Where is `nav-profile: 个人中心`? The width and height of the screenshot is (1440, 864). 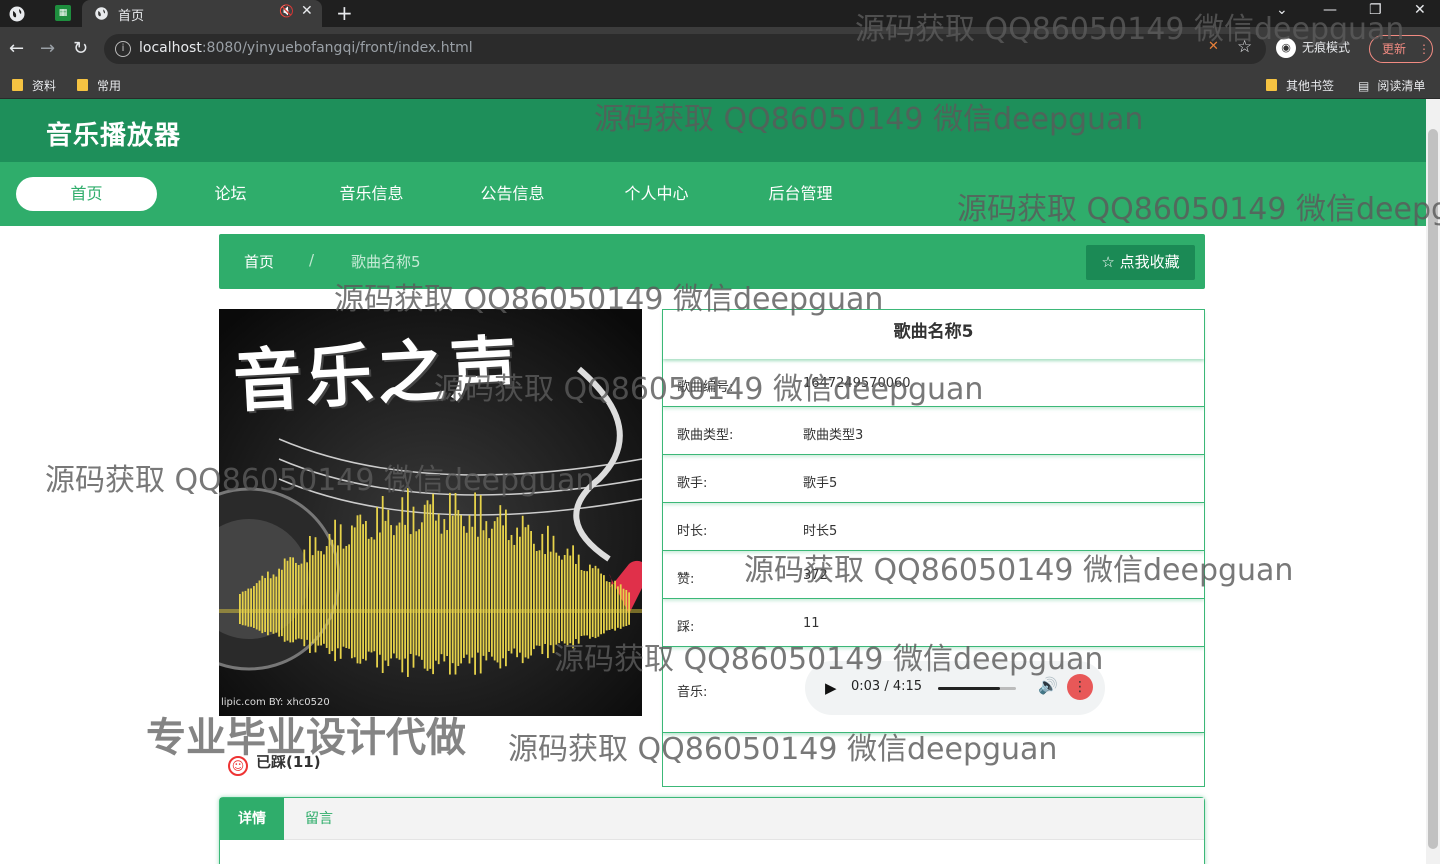 nav-profile: 个人中心 is located at coordinates (656, 194).